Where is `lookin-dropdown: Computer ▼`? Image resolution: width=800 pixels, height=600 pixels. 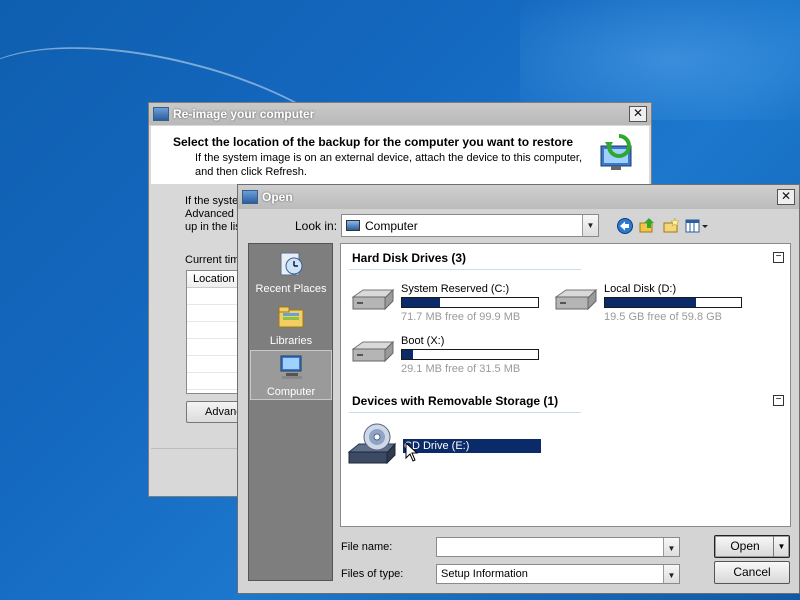 lookin-dropdown: Computer ▼ is located at coordinates (470, 225).